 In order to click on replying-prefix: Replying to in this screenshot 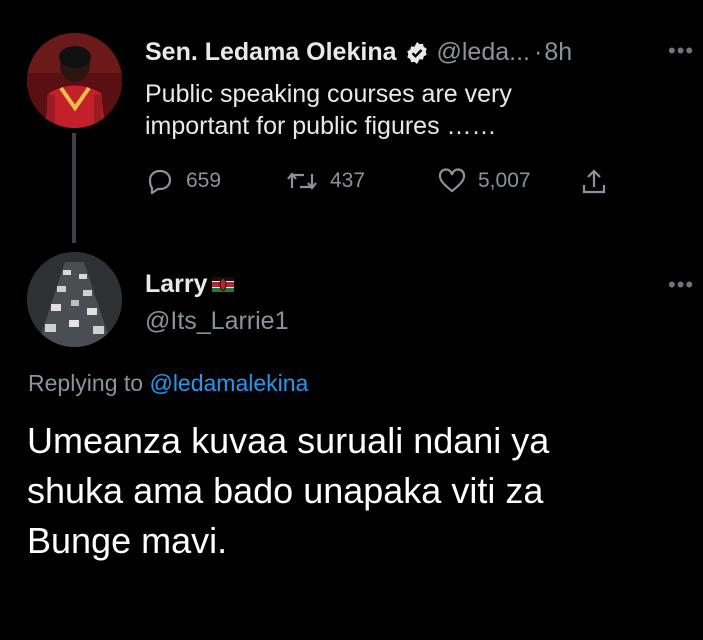, I will do `click(86, 383)`.